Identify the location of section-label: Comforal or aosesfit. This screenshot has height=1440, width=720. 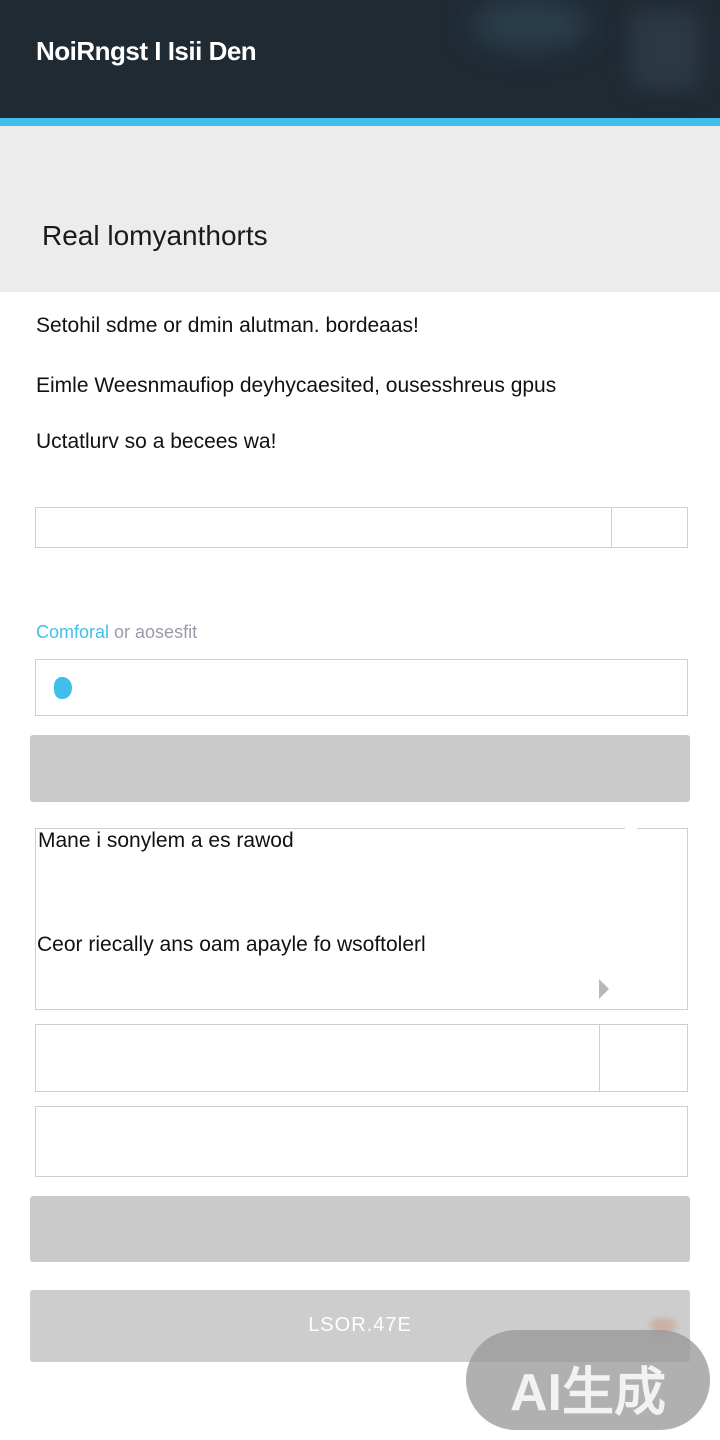
(116, 632).